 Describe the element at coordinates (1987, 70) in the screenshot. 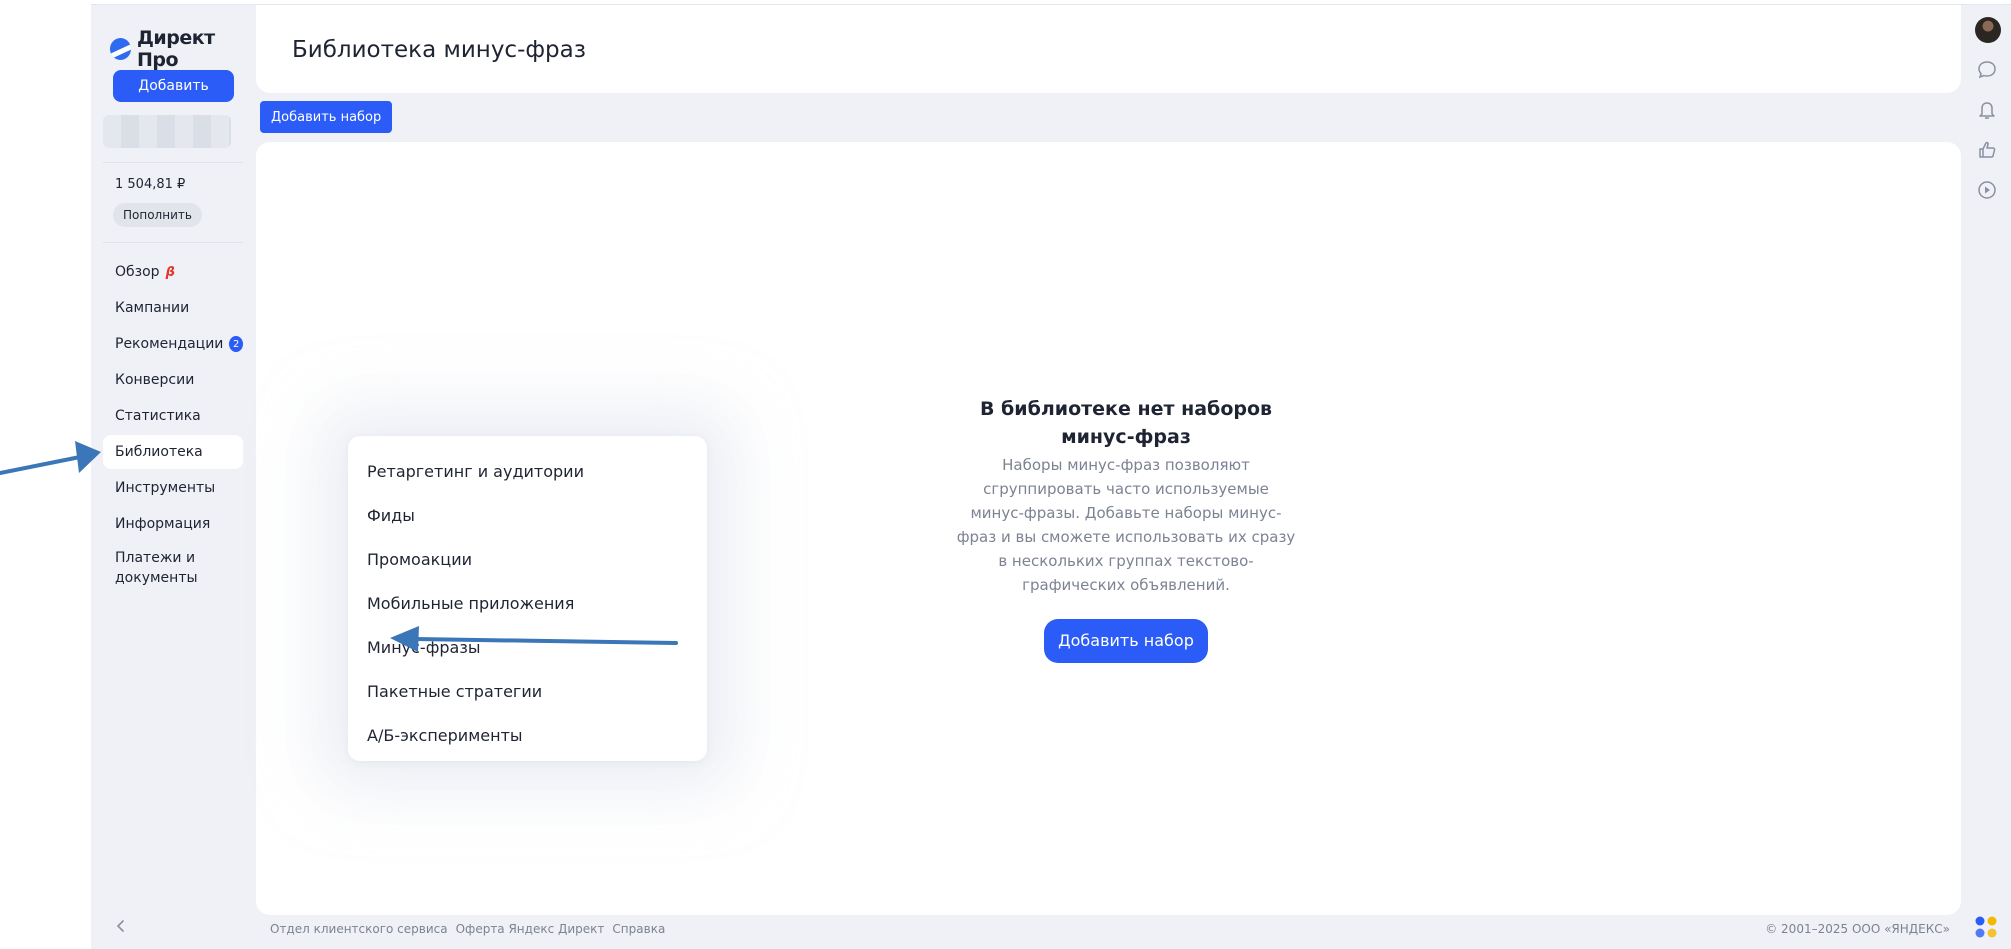

I see `chat-icon` at that location.